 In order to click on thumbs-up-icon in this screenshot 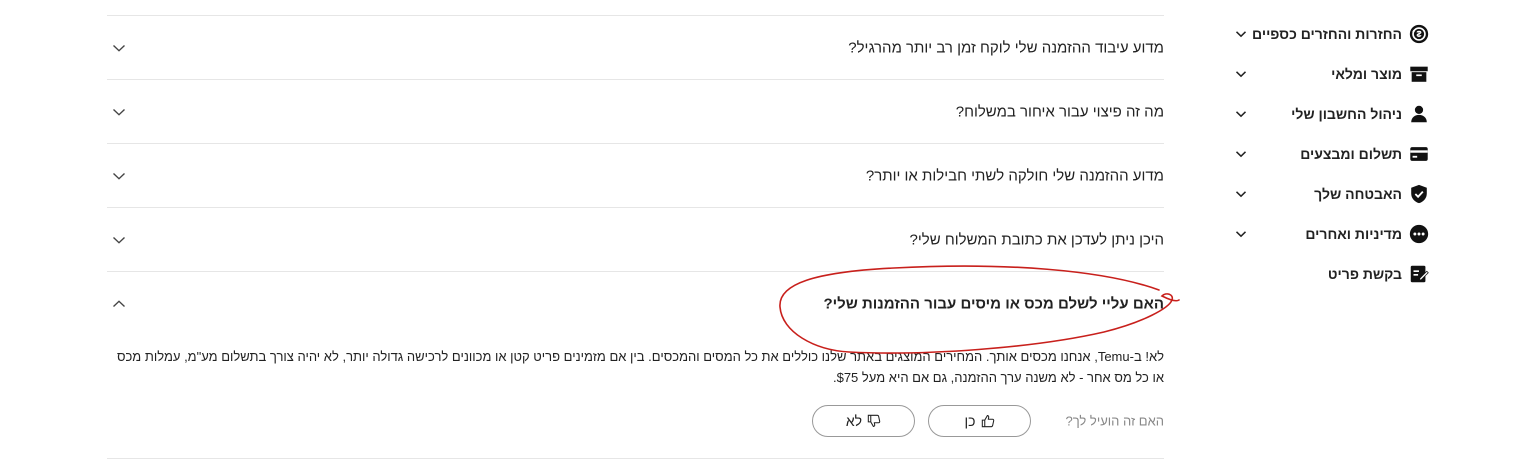, I will do `click(987, 421)`.